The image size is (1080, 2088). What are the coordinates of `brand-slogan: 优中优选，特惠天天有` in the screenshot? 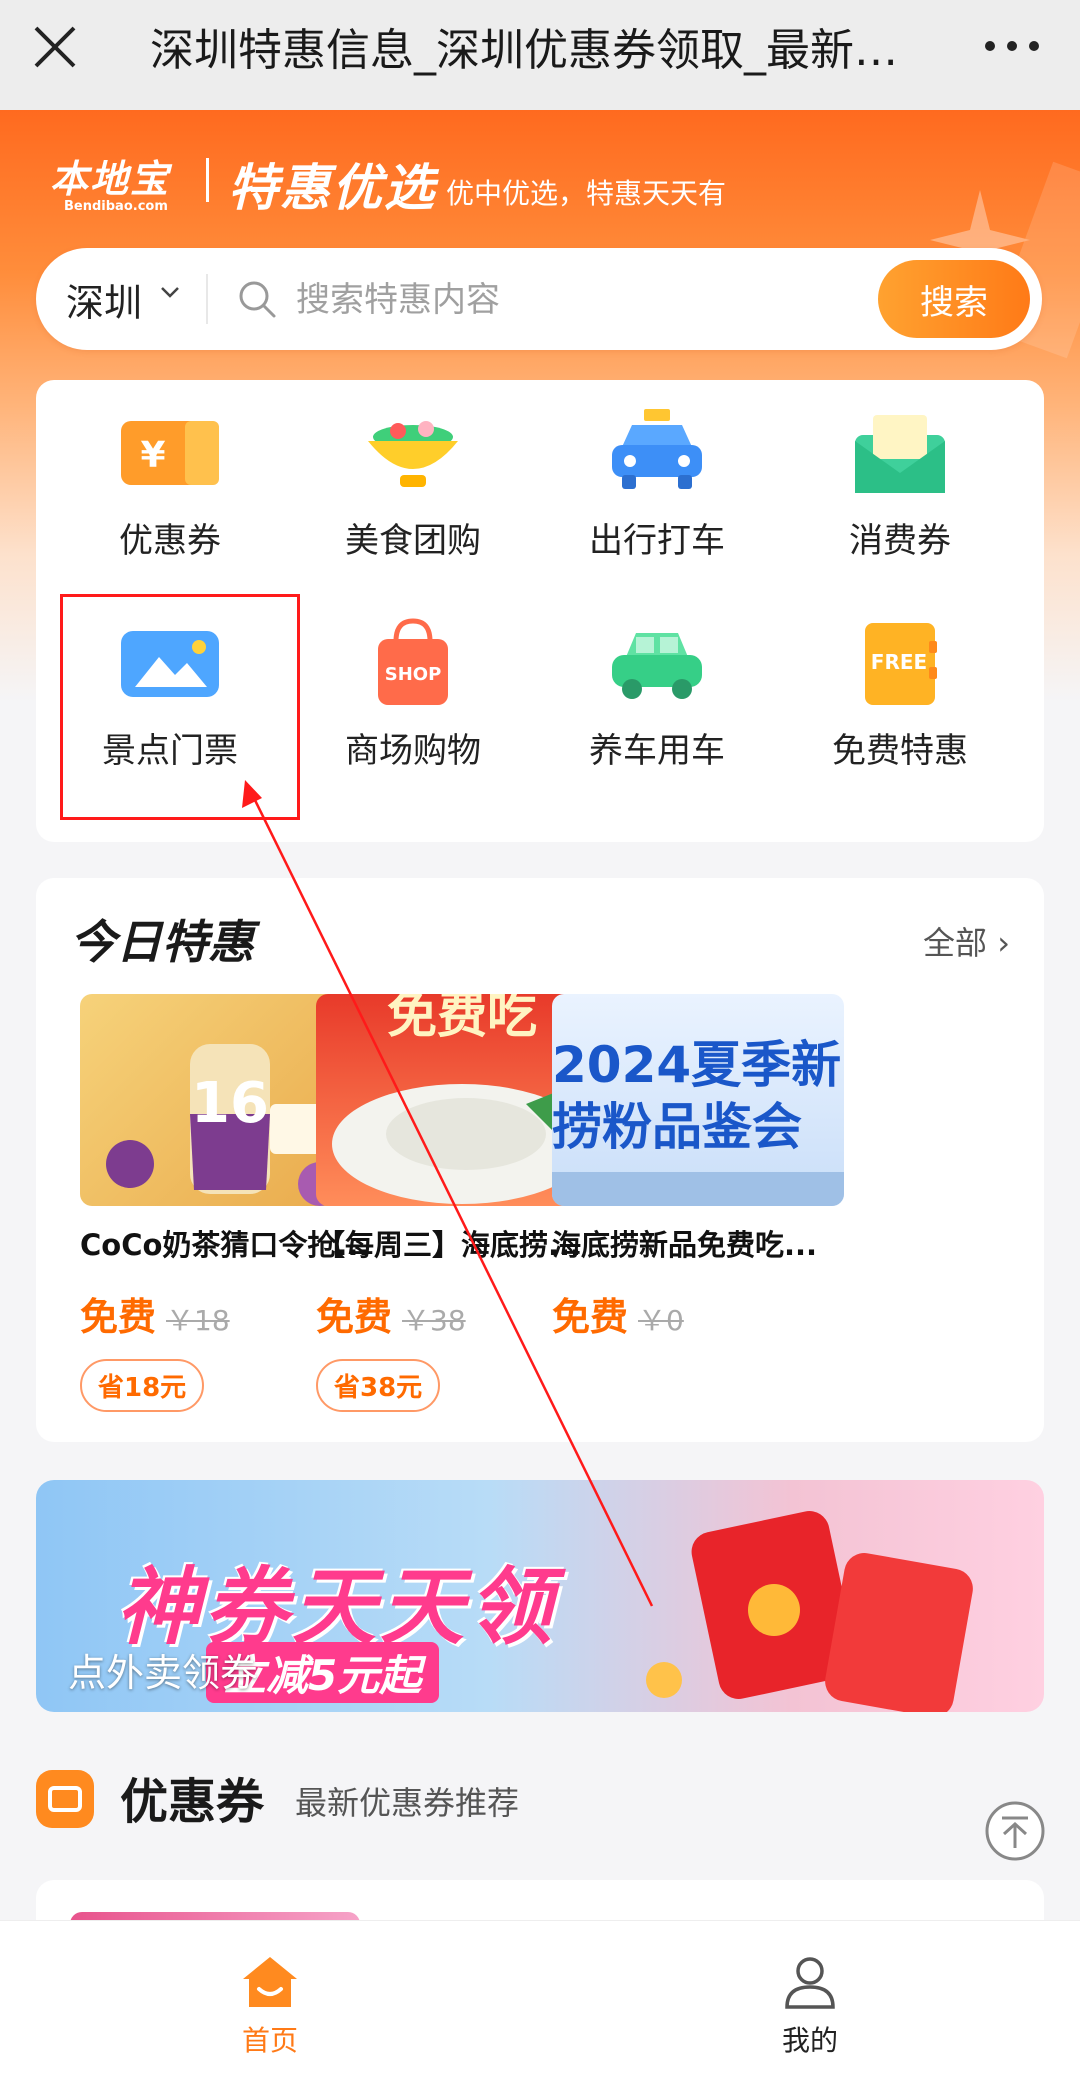 It's located at (586, 193).